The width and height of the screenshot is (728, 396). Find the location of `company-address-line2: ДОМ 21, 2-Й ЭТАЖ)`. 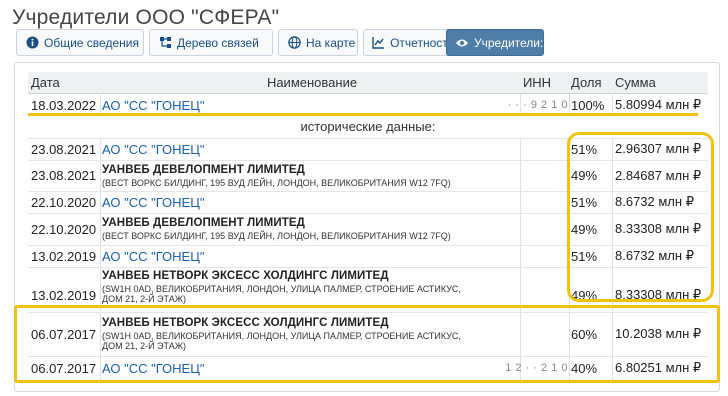

company-address-line2: ДОМ 21, 2-Й ЭТАЖ) is located at coordinates (144, 299).